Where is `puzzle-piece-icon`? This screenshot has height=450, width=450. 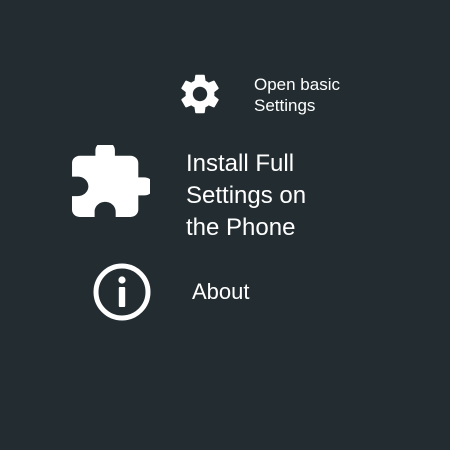 puzzle-piece-icon is located at coordinates (111, 181).